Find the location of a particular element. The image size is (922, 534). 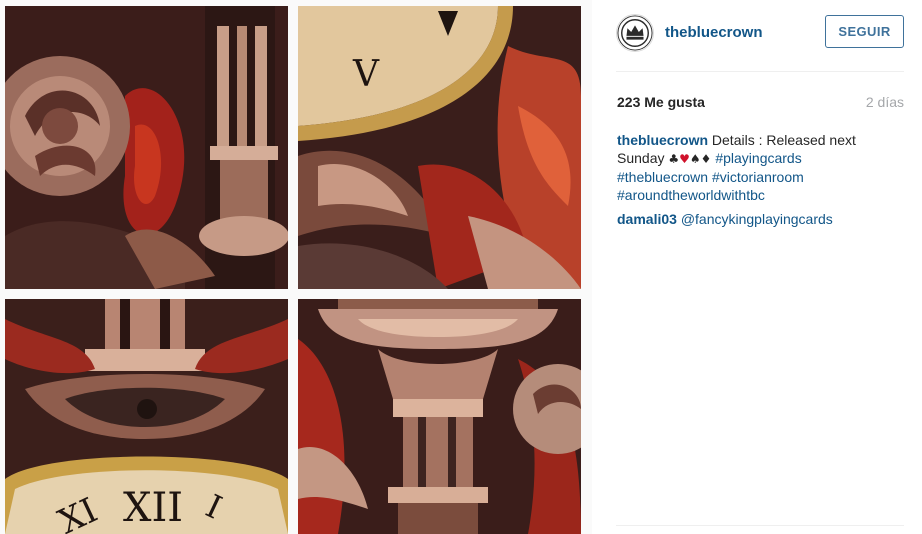

post-header: thebluecrown SEGUIR is located at coordinates (760, 33).